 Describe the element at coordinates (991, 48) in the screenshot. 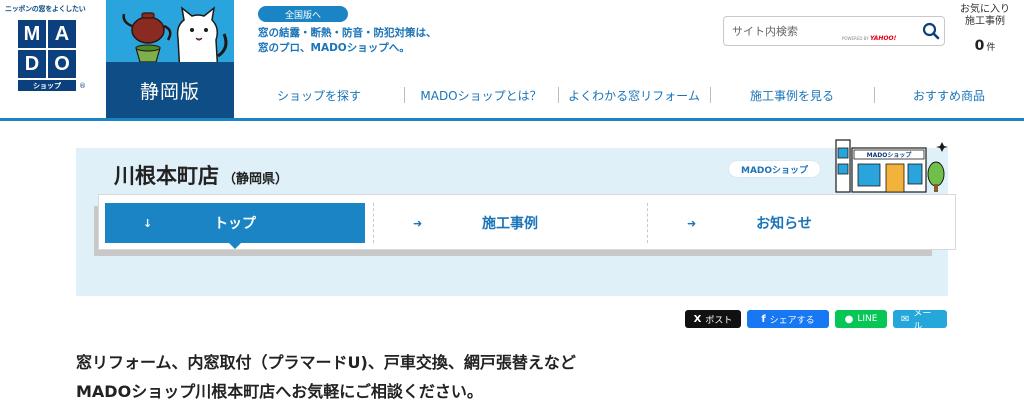

I see `favorites-count-unit: 件` at that location.